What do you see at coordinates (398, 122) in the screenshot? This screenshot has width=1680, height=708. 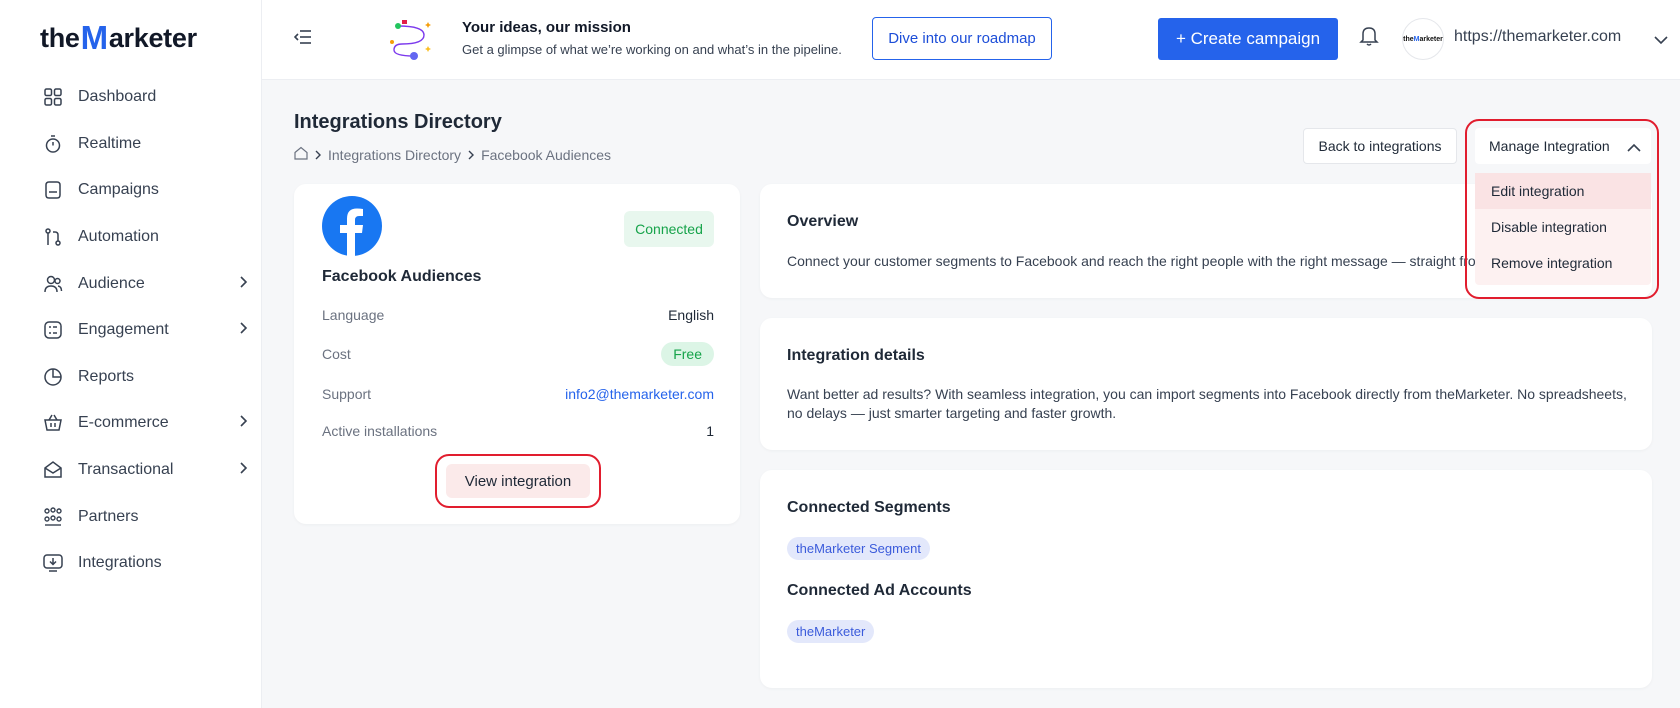 I see `page-title: Integrations Directory` at bounding box center [398, 122].